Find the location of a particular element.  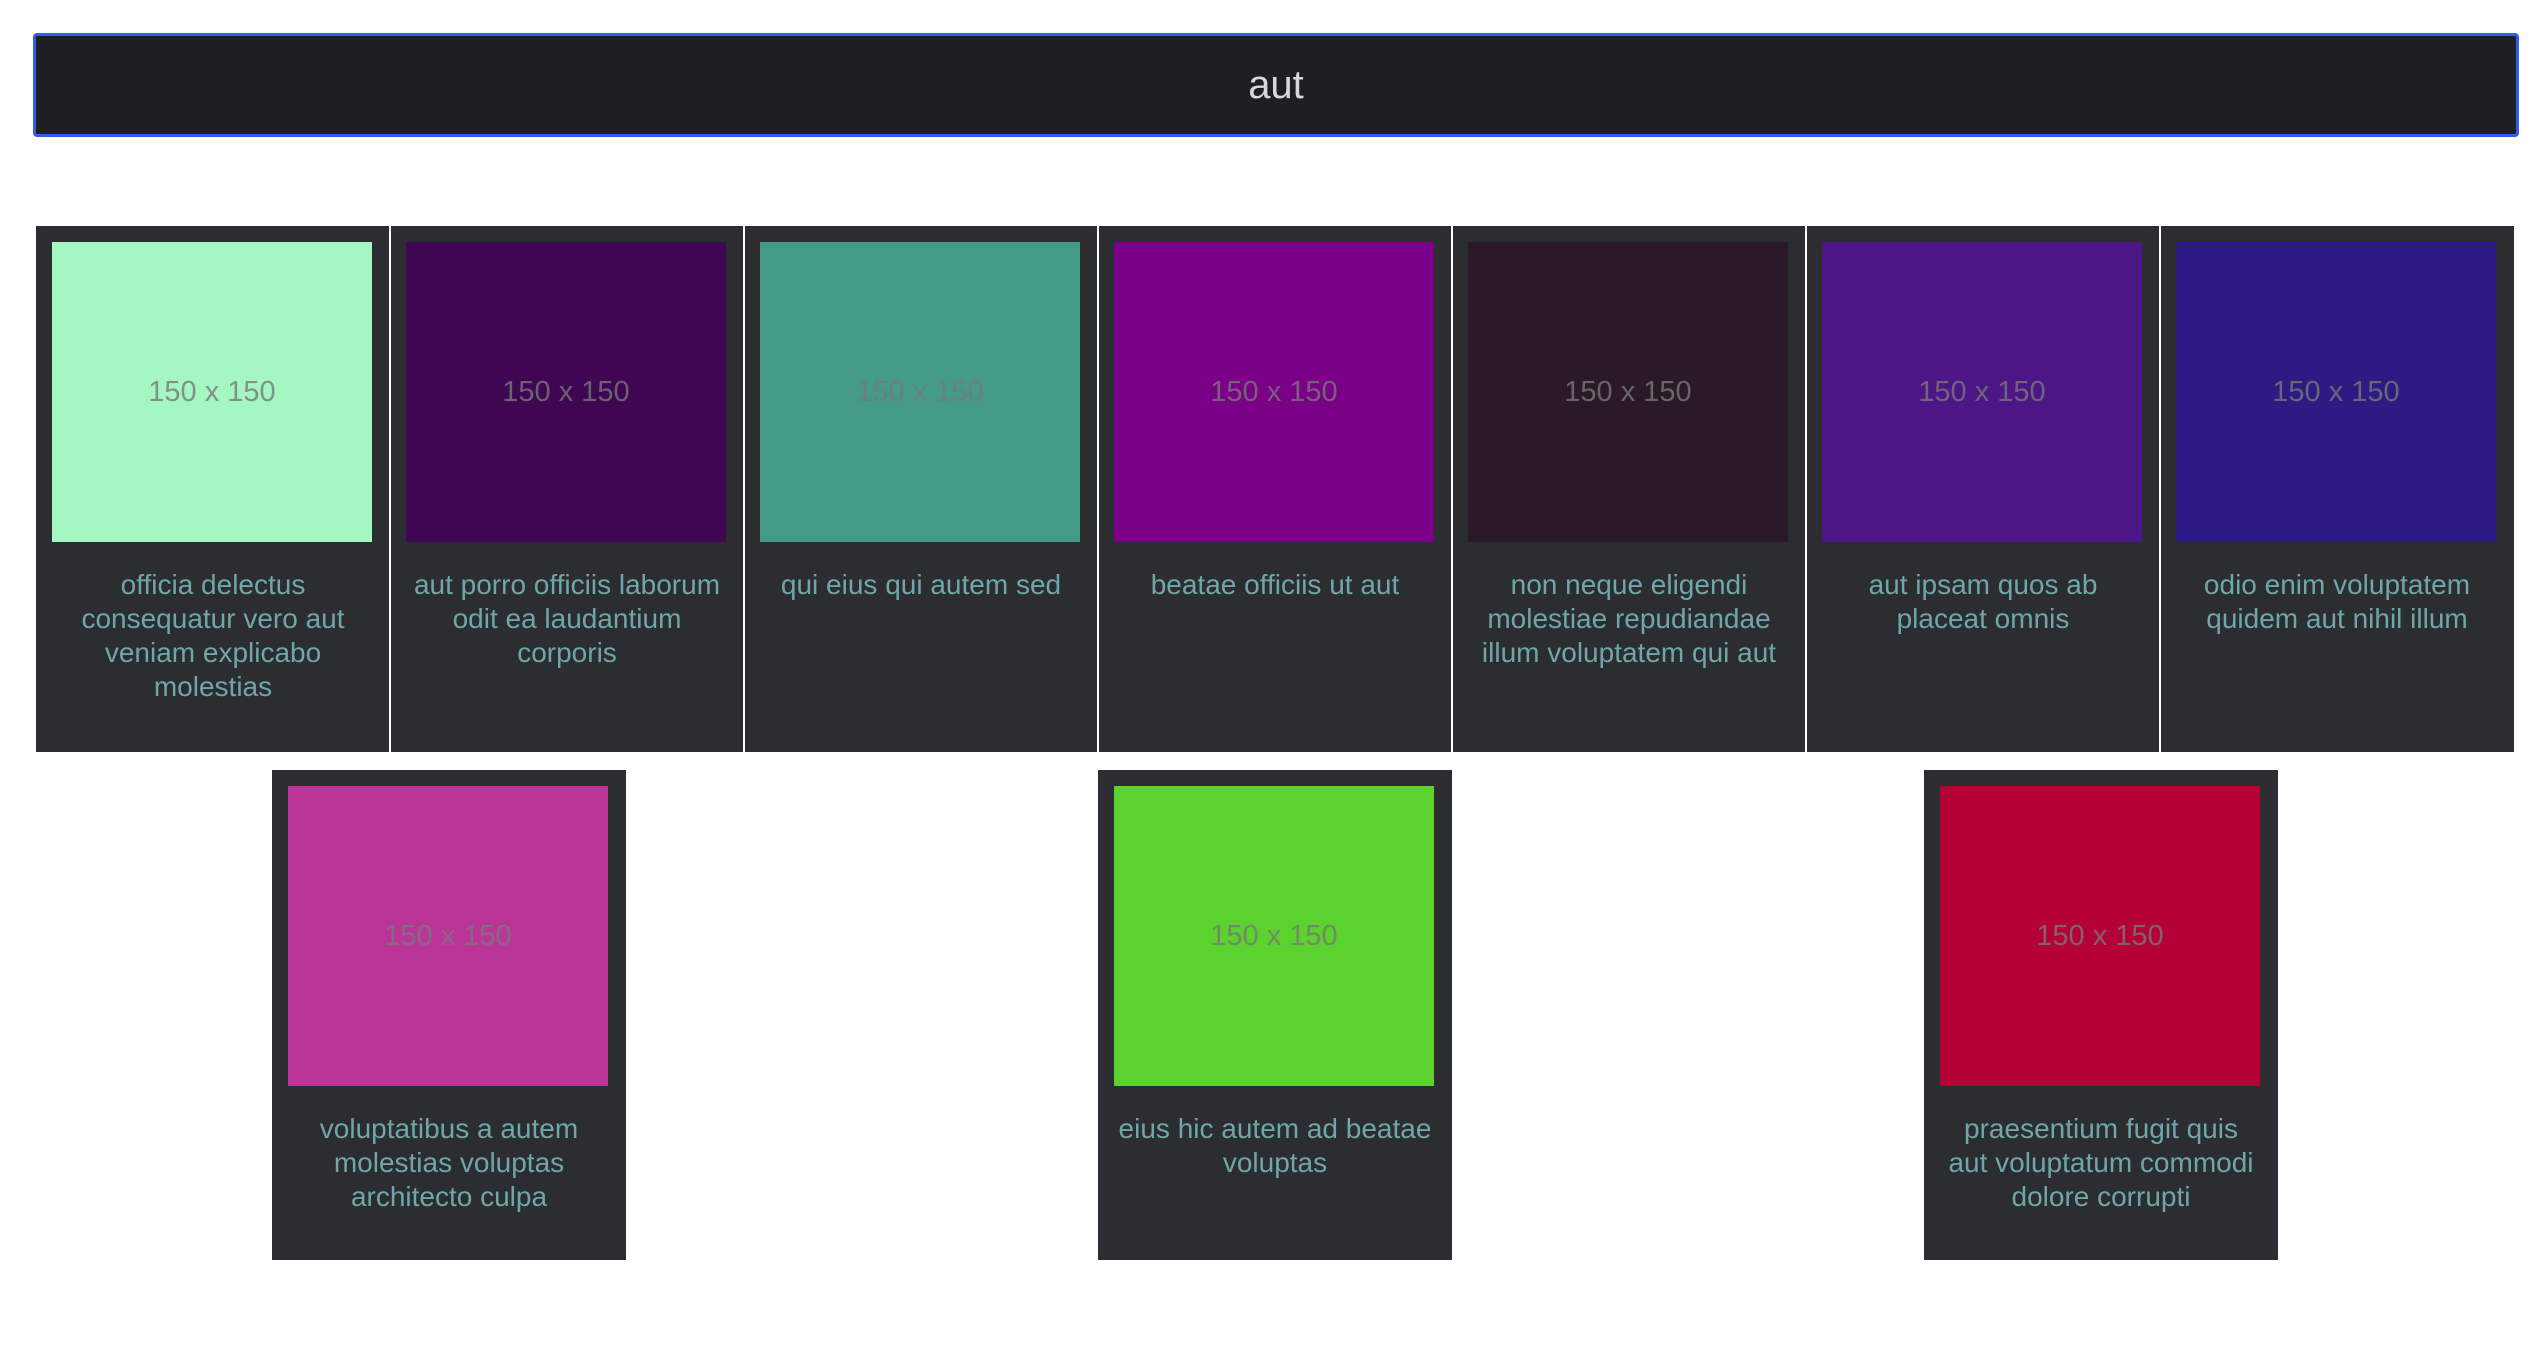

card-title: eius hic autem ad beatae voluptas is located at coordinates (1275, 1145).